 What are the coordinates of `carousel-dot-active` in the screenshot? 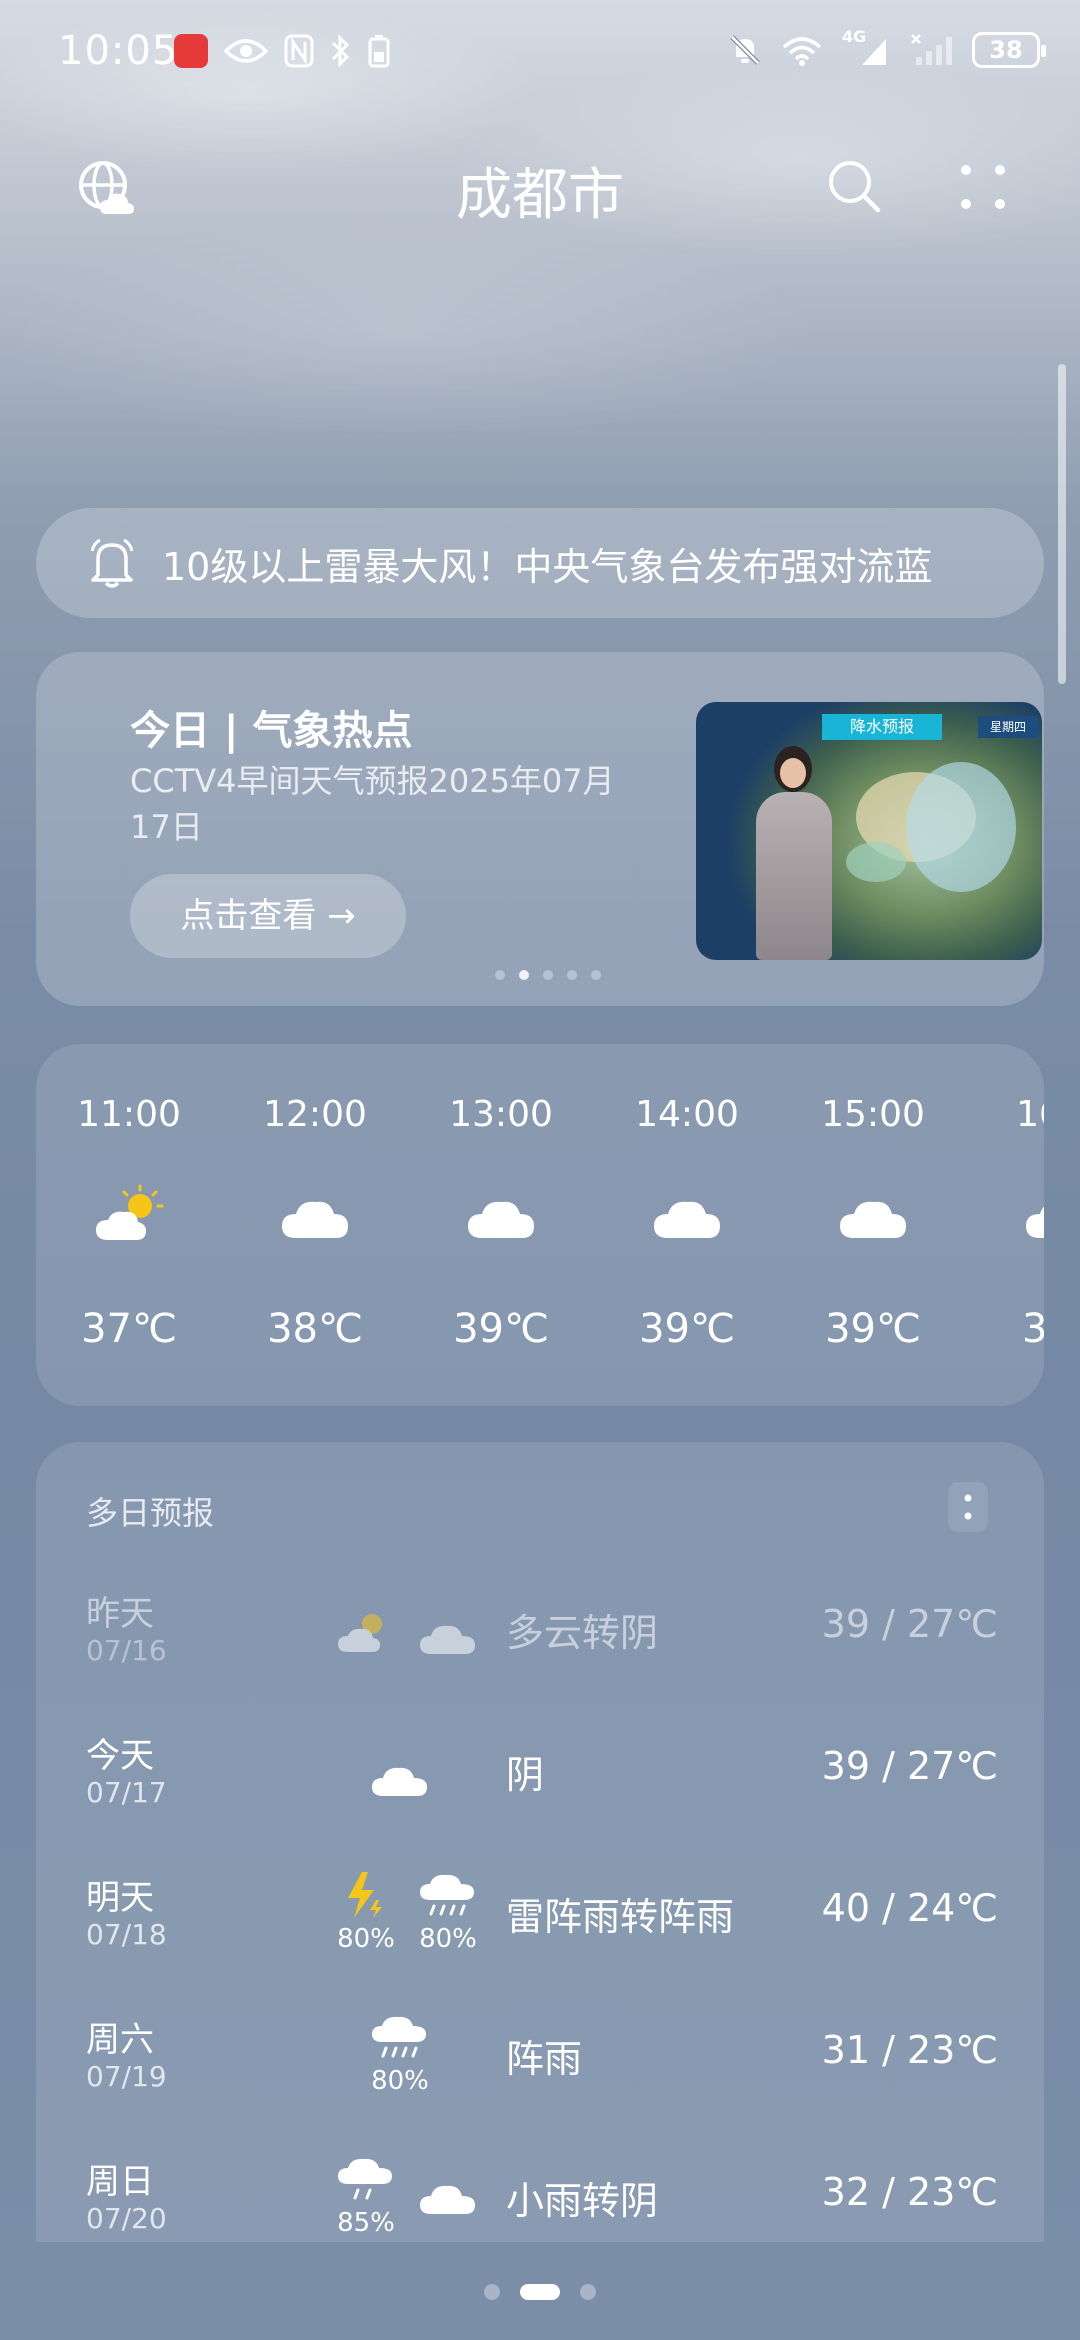 It's located at (524, 975).